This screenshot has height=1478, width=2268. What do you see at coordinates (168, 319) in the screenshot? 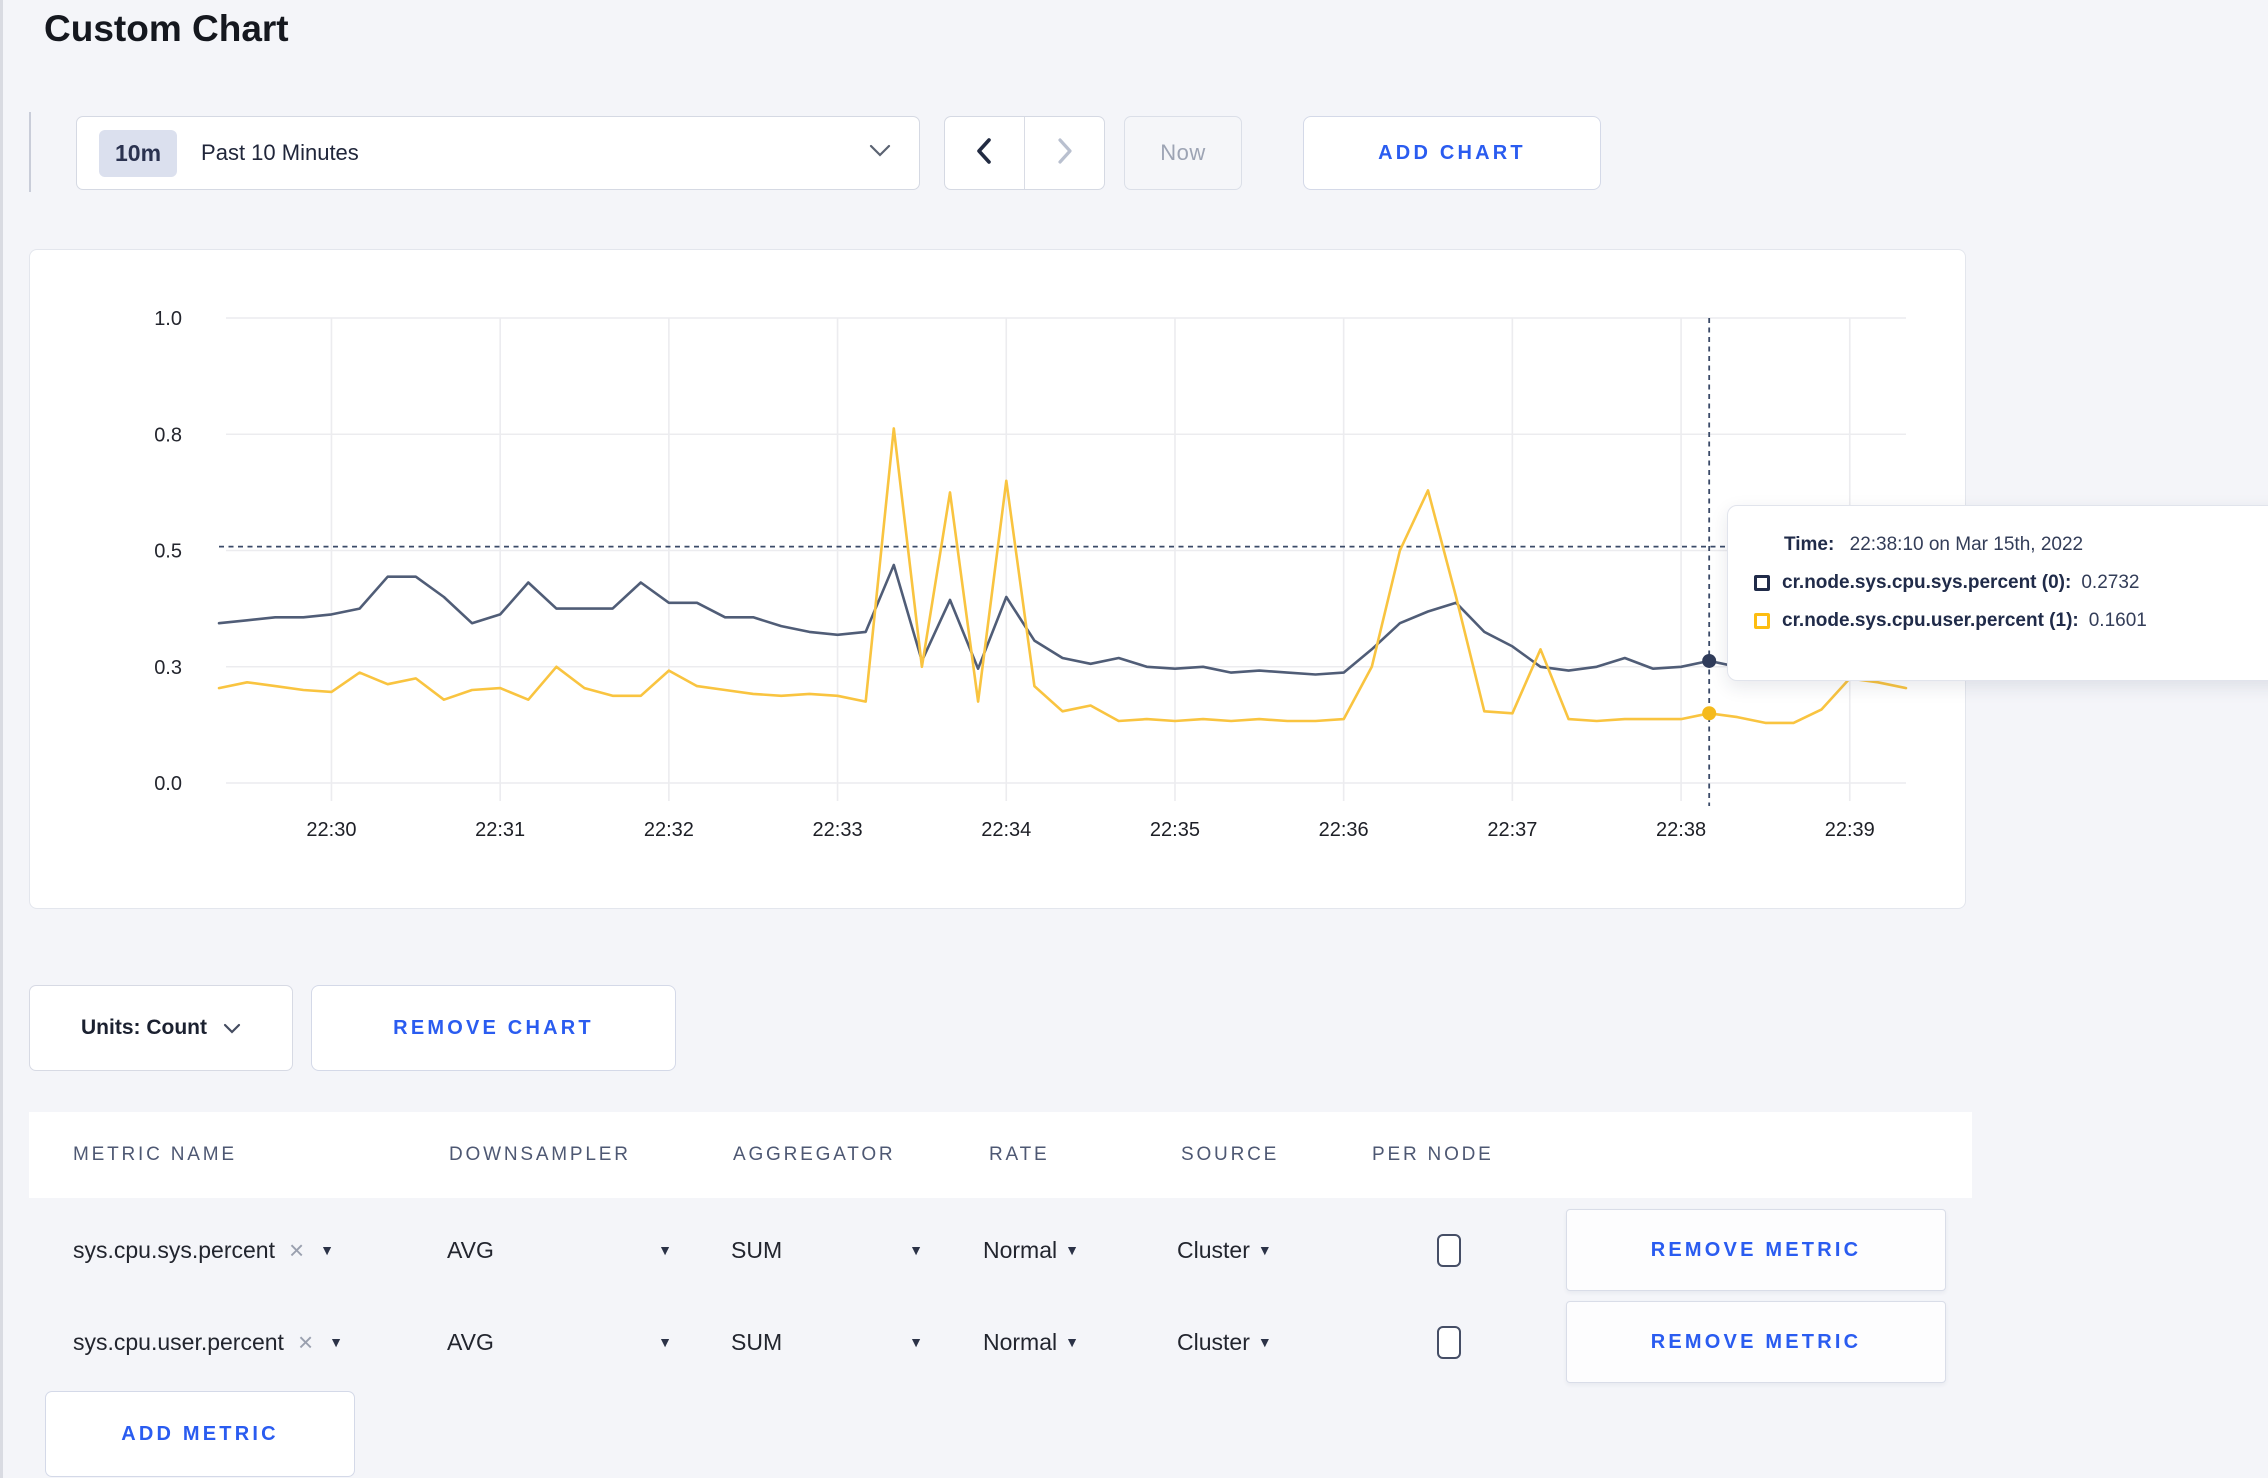
I see `svg-text: 1.0` at bounding box center [168, 319].